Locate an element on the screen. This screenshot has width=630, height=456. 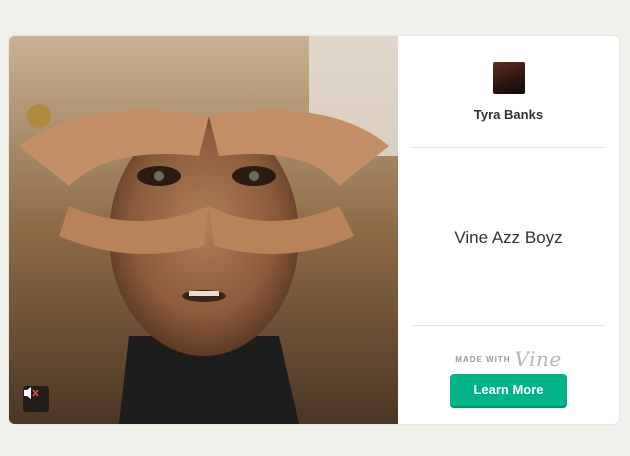
made-with-vine: MADE WITH Vine is located at coordinates (508, 359).